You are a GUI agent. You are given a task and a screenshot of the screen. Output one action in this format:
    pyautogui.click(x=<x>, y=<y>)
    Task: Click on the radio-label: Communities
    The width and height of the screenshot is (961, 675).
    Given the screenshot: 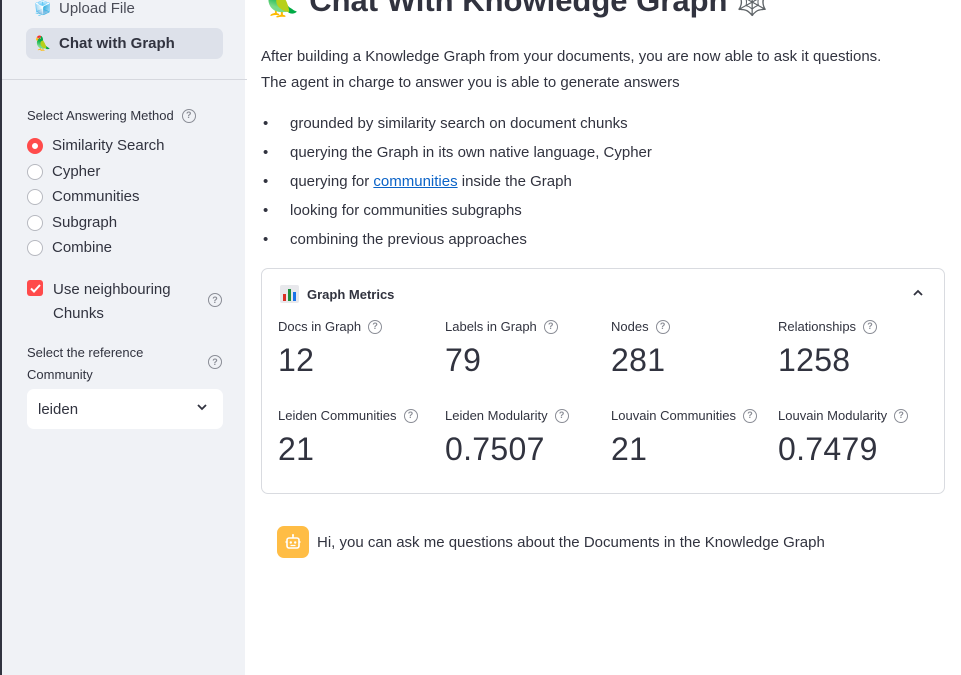 What is the action you would take?
    pyautogui.click(x=96, y=196)
    